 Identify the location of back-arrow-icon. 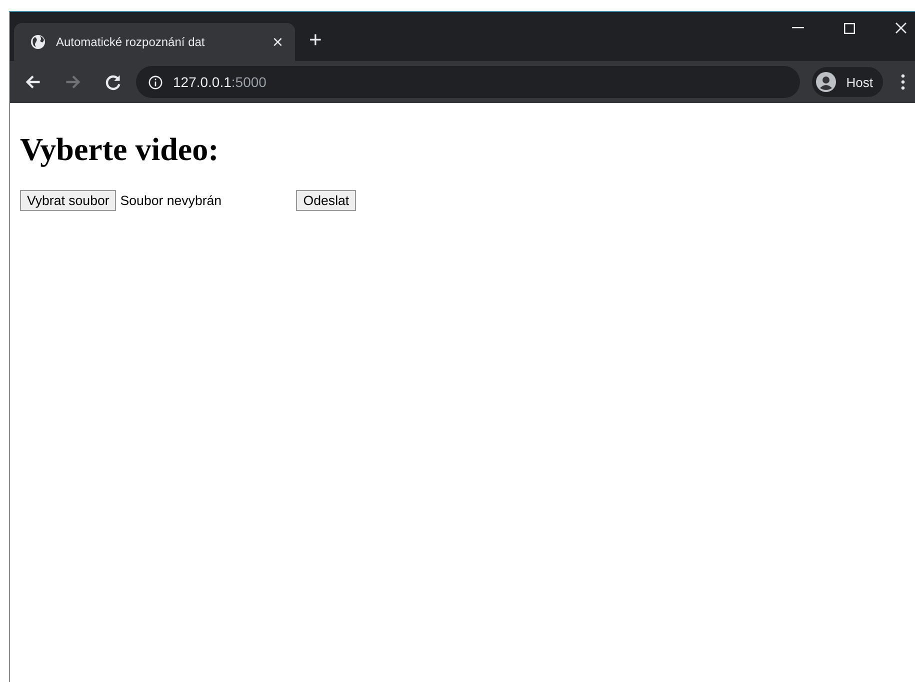
(33, 82).